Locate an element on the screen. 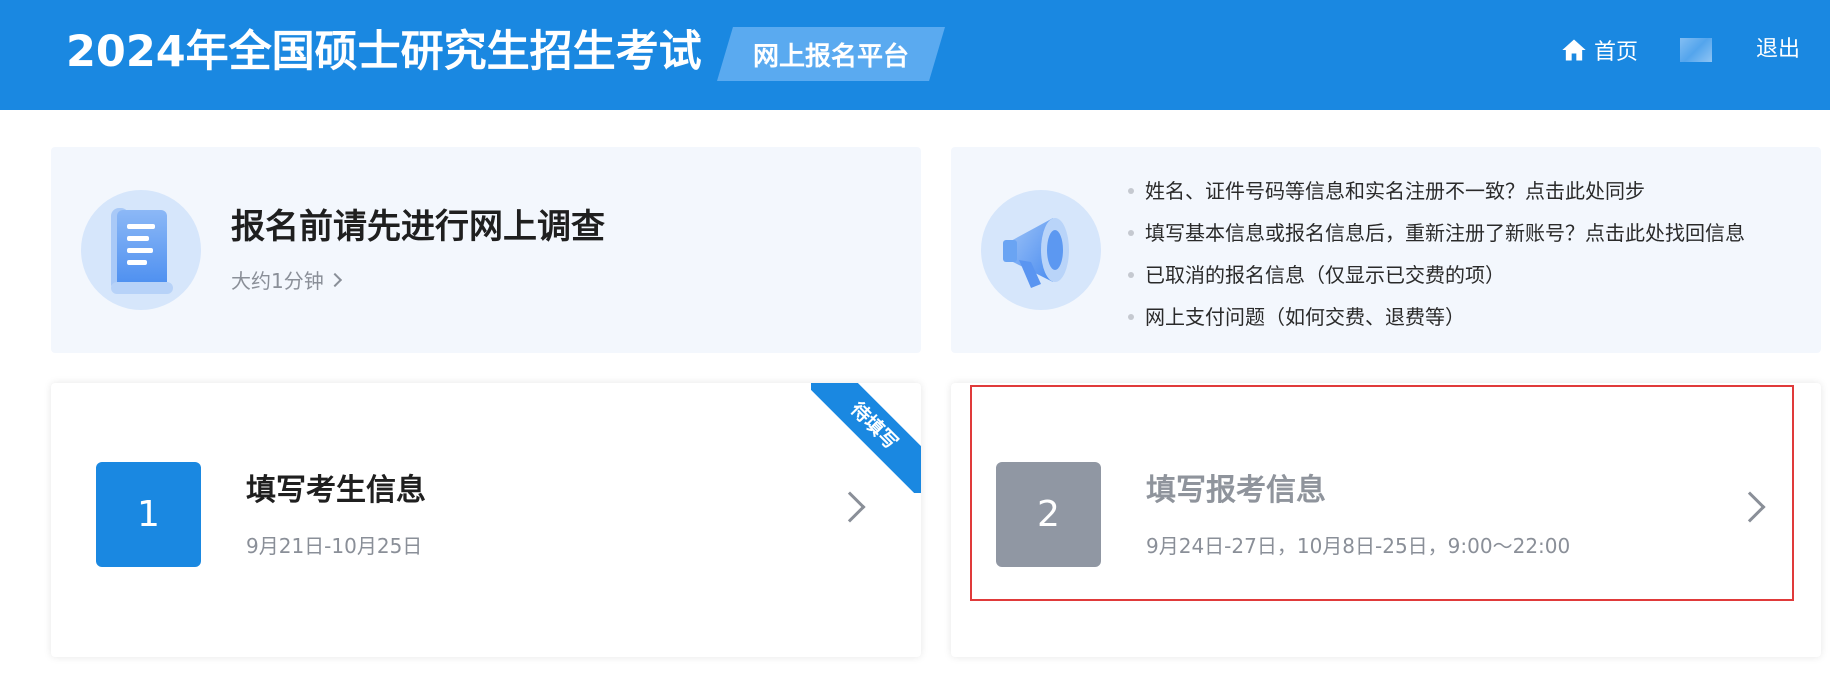 The height and width of the screenshot is (690, 1830). status-ribbon: 待填写 is located at coordinates (866, 438).